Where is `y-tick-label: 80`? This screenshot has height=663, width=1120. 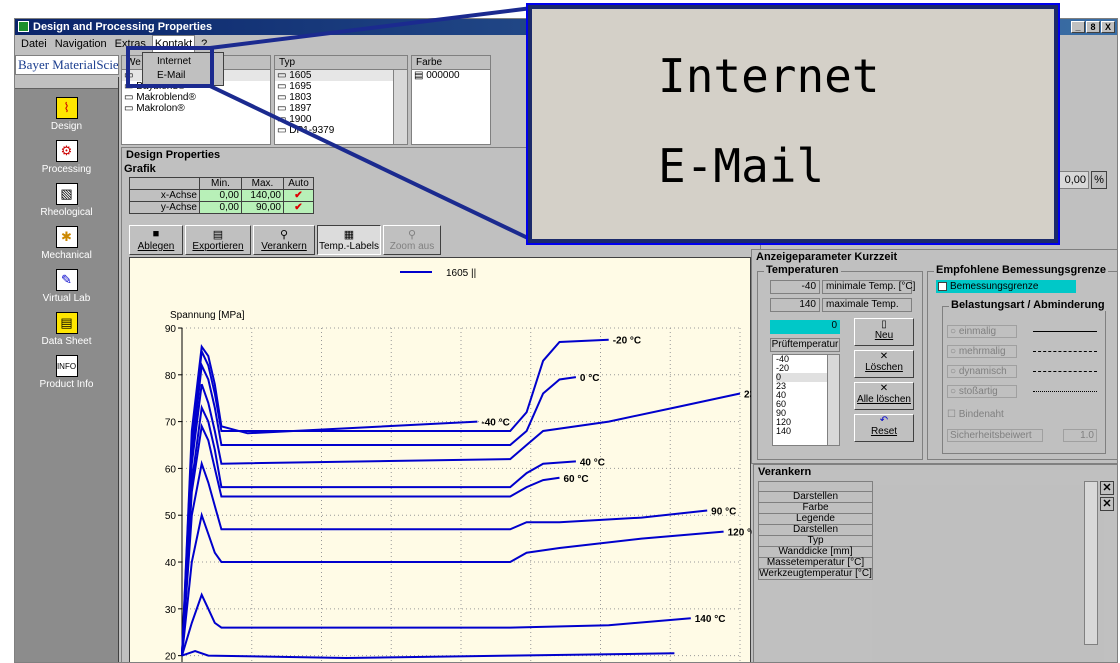
y-tick-label: 80 is located at coordinates (171, 376).